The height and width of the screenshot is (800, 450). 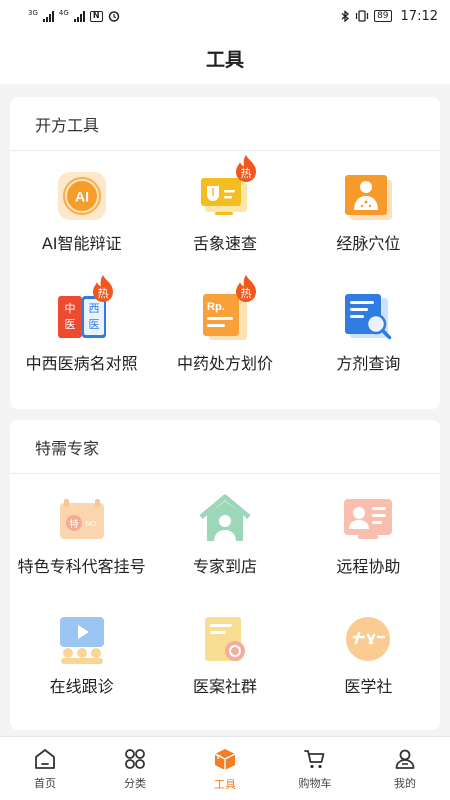 I want to click on profile-icon, so click(x=405, y=759).